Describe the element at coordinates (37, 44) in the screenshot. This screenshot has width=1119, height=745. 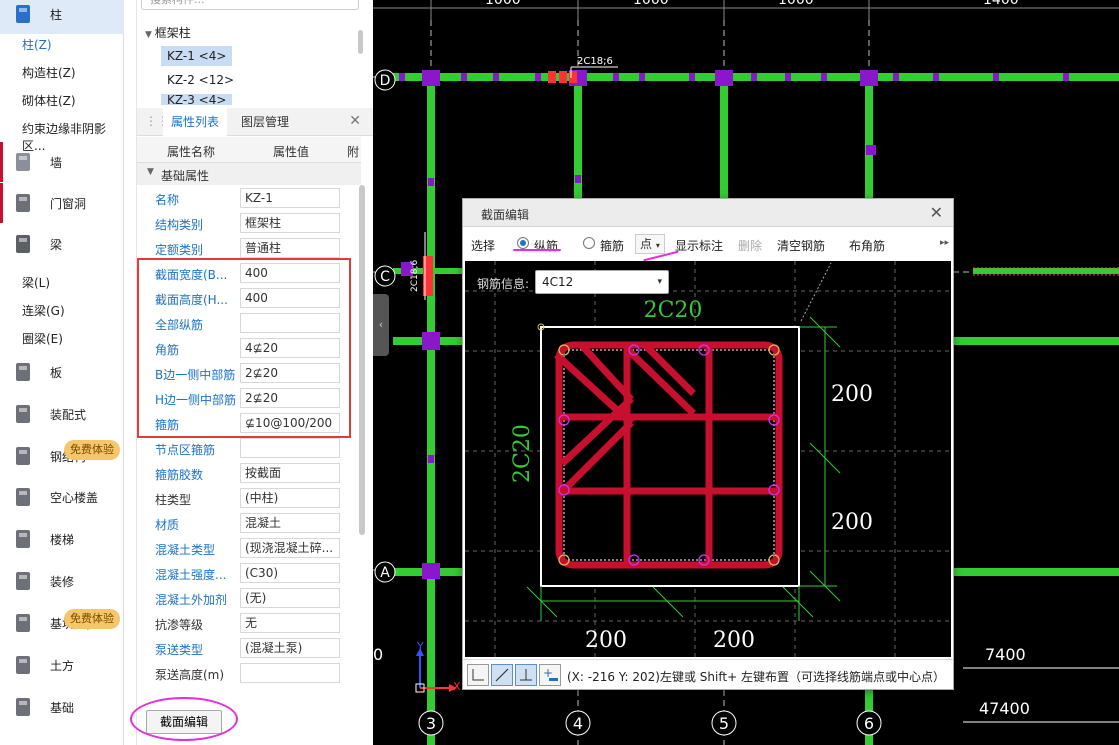
I see `sub-item: 柱(Z)` at that location.